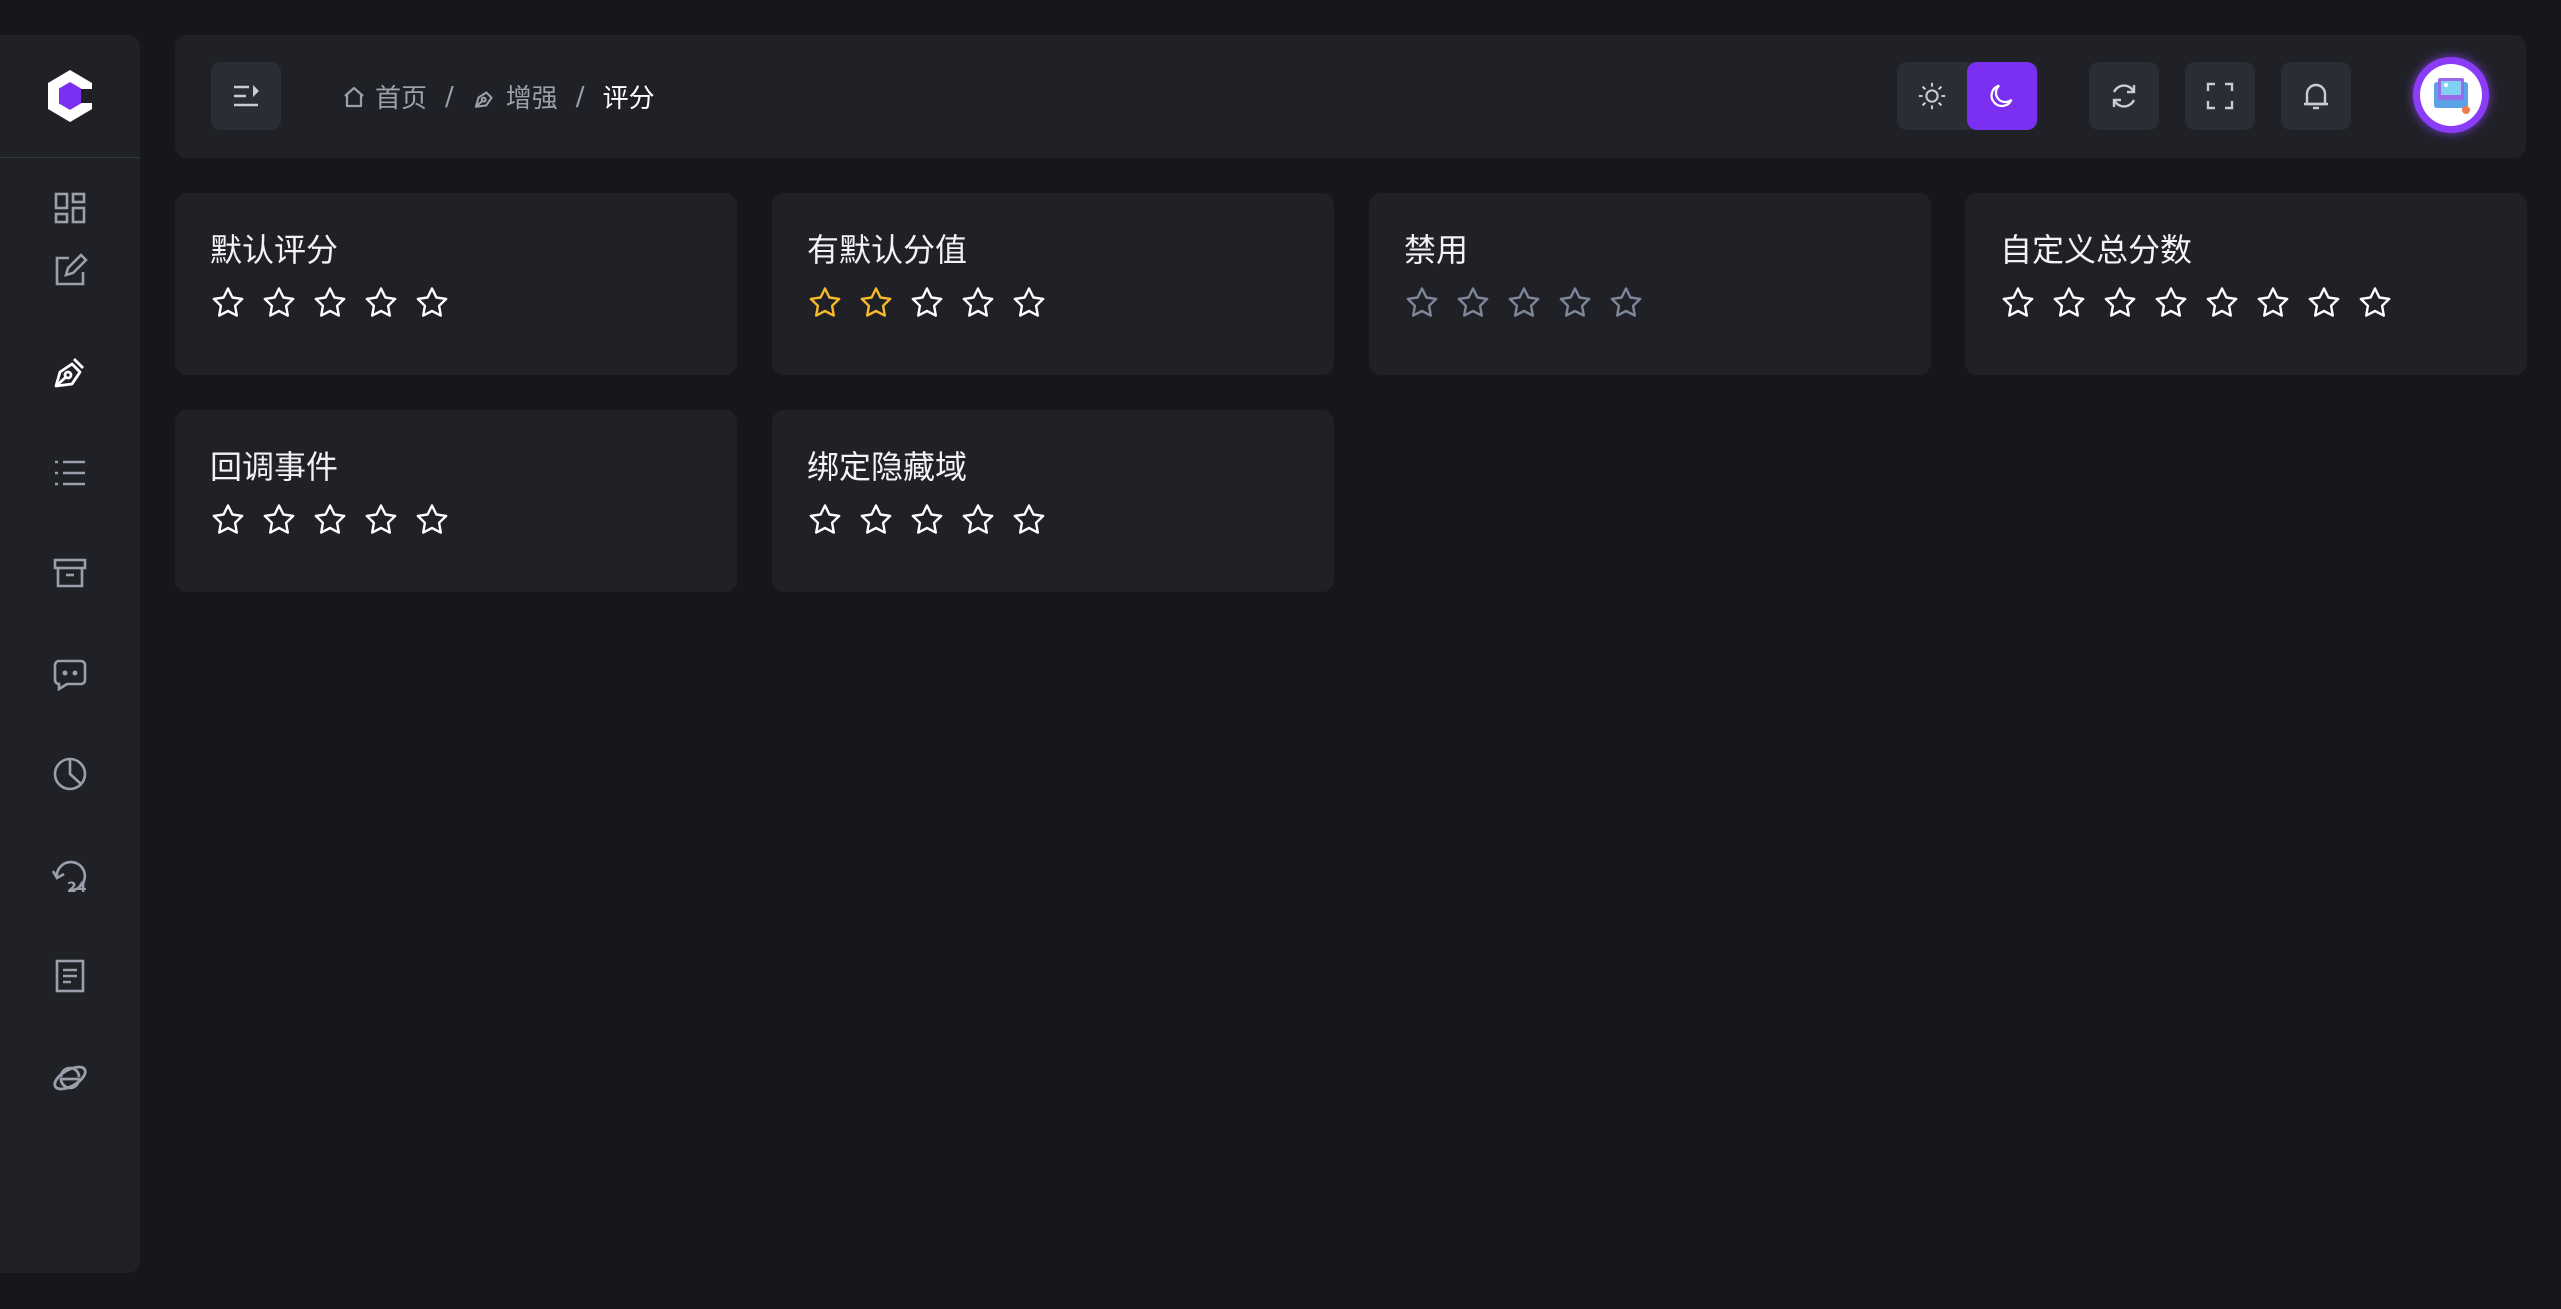  Describe the element at coordinates (887, 467) in the screenshot. I see `card-title: 绑定隐藏域` at that location.